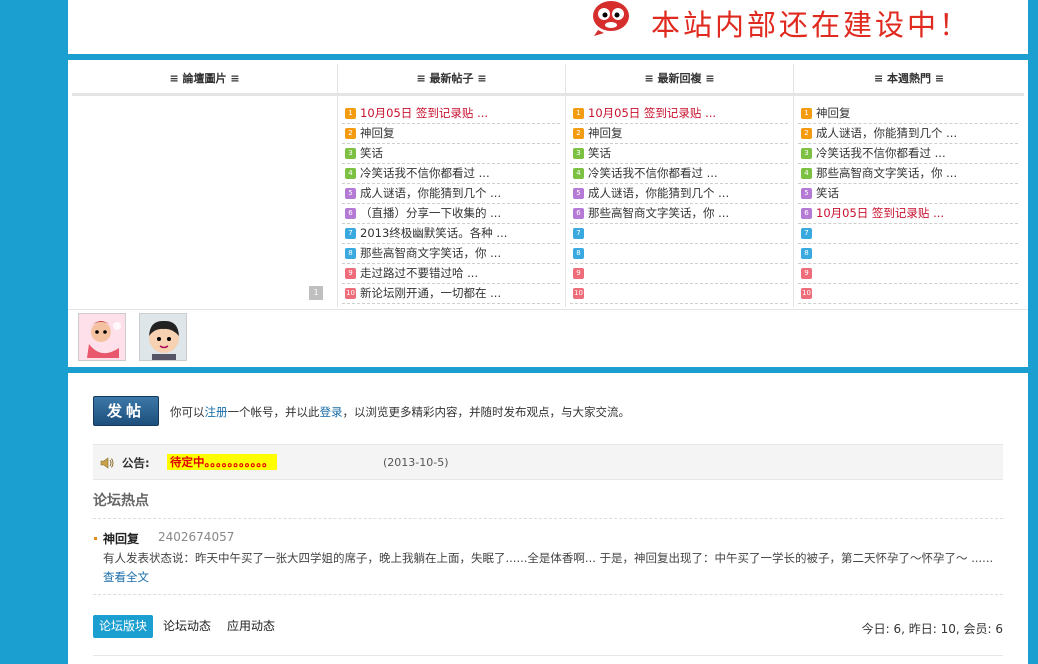  I want to click on tab-app-activity: 应用动态, so click(251, 626).